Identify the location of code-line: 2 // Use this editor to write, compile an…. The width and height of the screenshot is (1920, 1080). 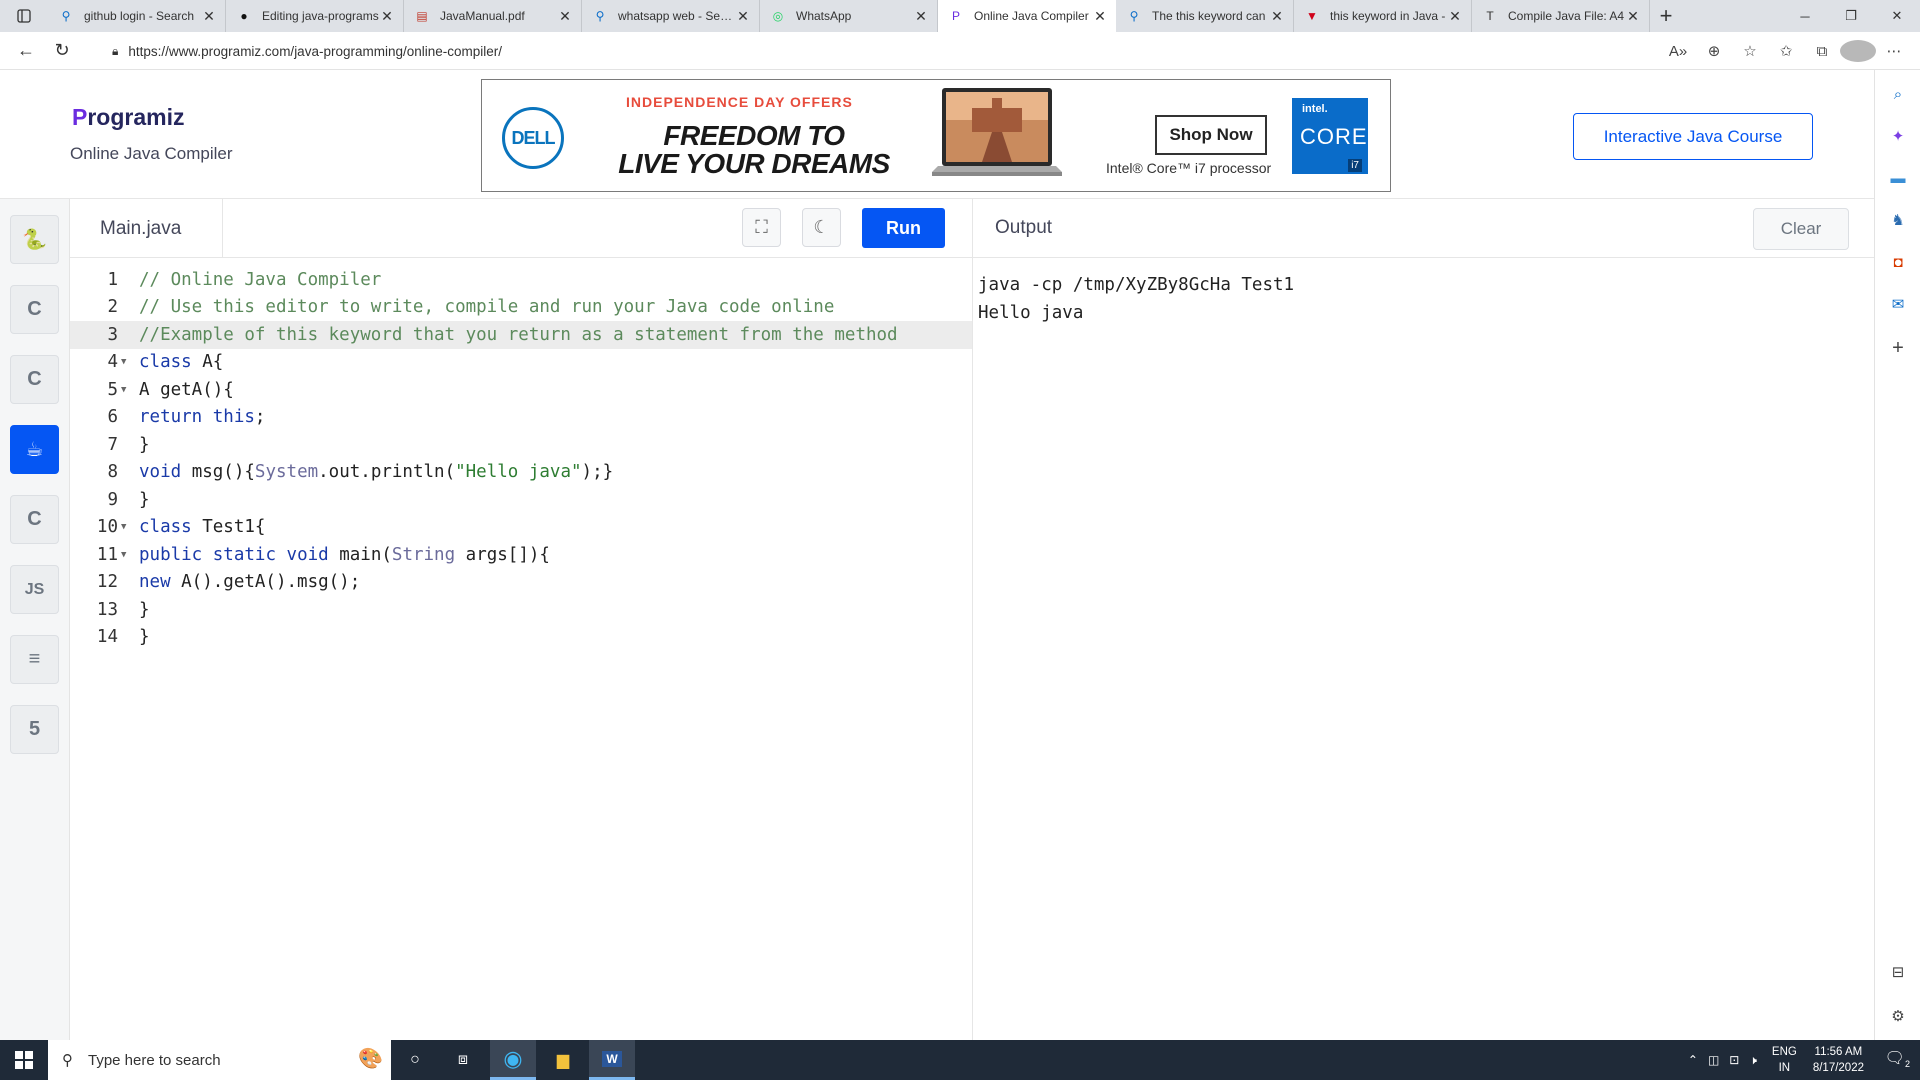
(521, 308).